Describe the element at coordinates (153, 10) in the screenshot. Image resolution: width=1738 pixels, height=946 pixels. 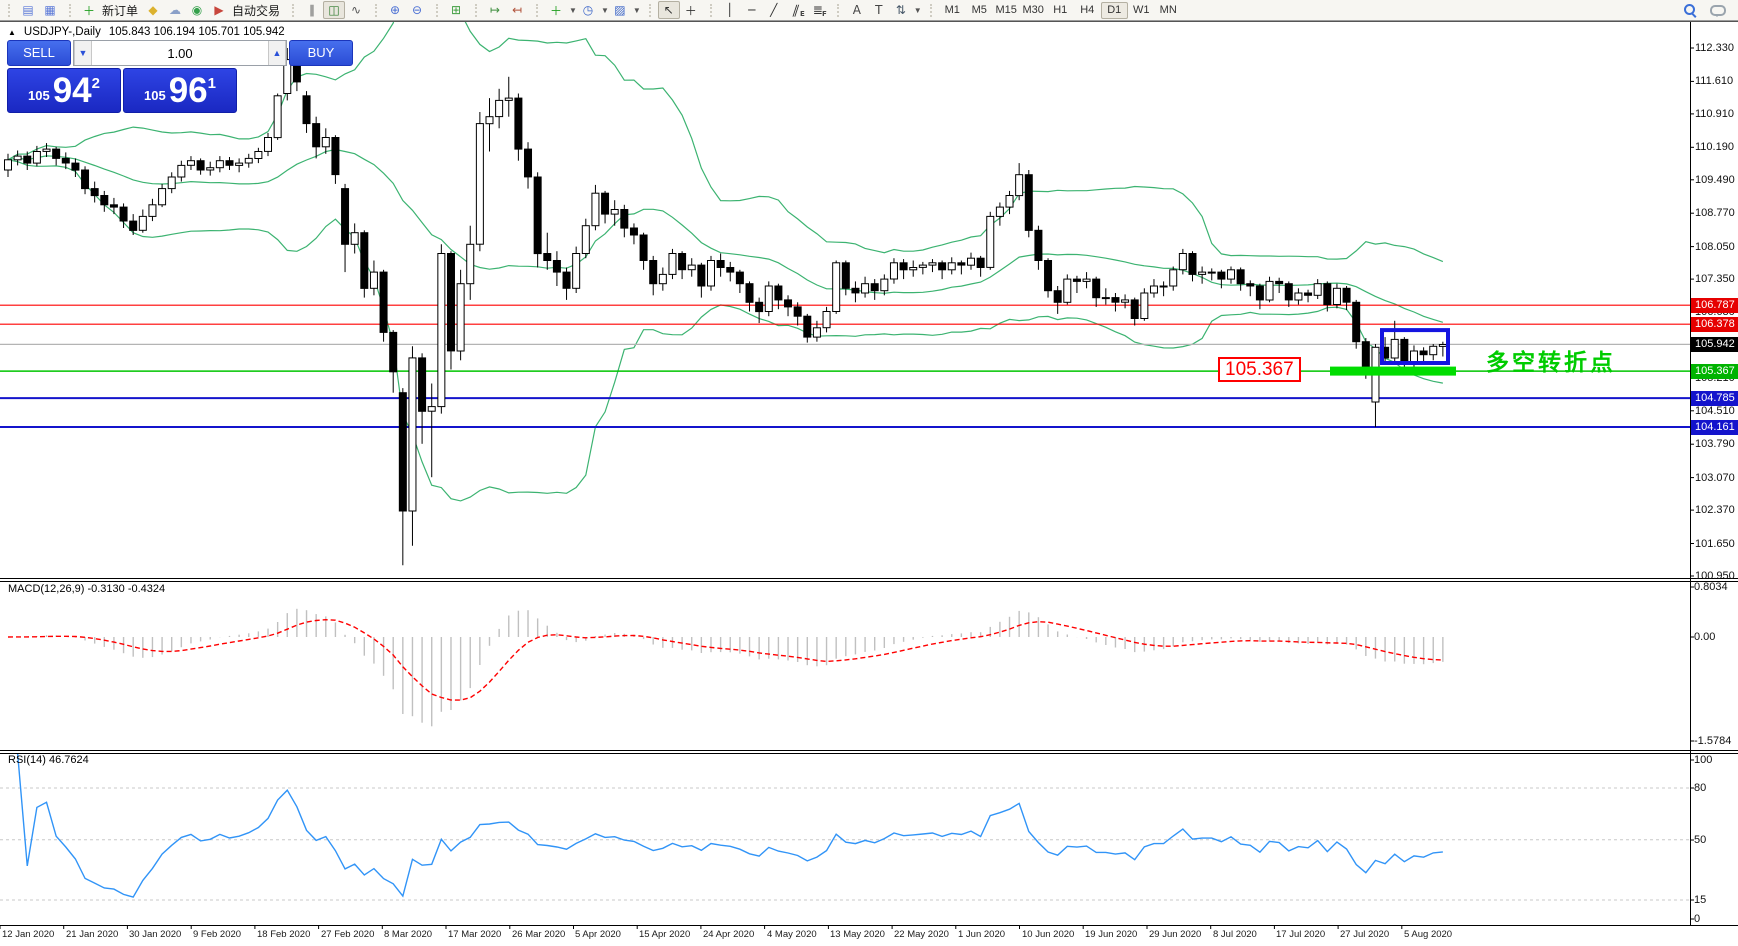
I see `notifications-icon: ◆` at that location.